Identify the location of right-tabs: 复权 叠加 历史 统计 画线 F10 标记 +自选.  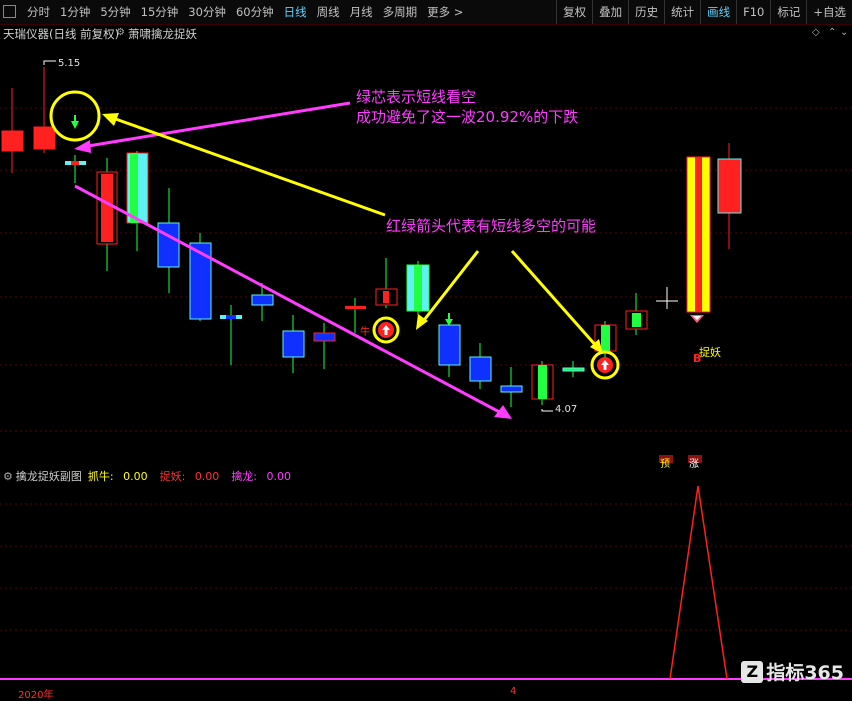
(704, 12).